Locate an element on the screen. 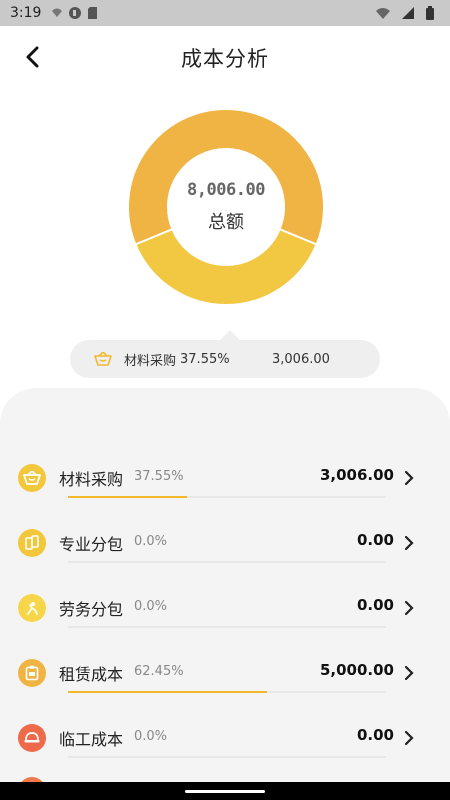  status-time: 3:19 is located at coordinates (26, 13).